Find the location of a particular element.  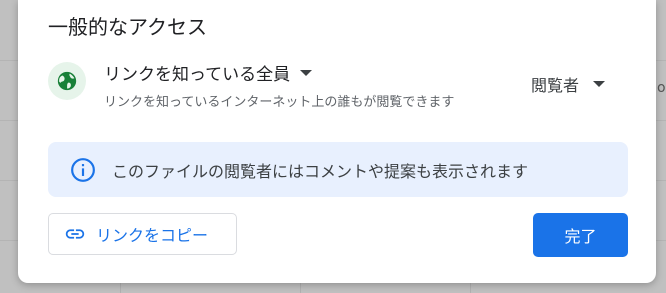

link-icon is located at coordinates (75, 234).